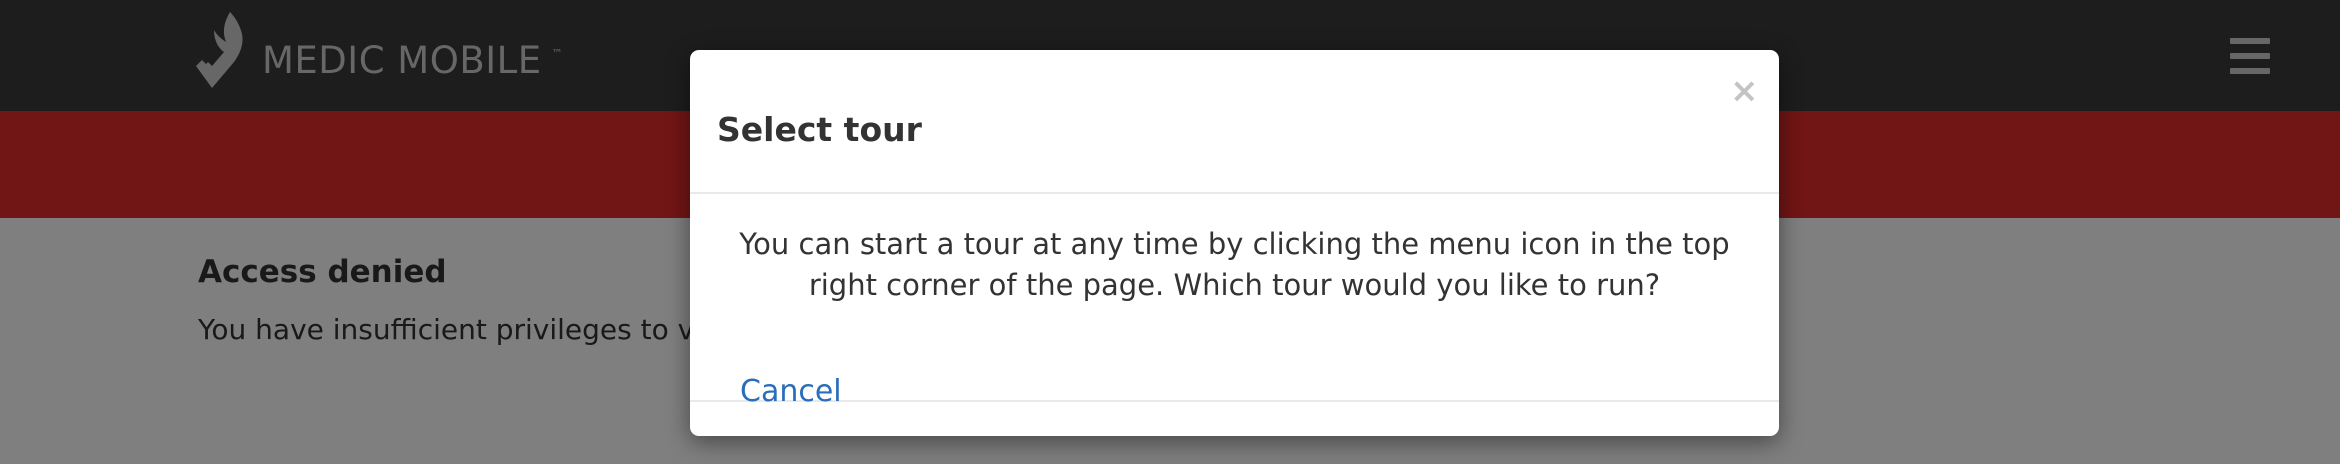 This screenshot has height=464, width=2340. I want to click on close-icon: ×, so click(1744, 91).